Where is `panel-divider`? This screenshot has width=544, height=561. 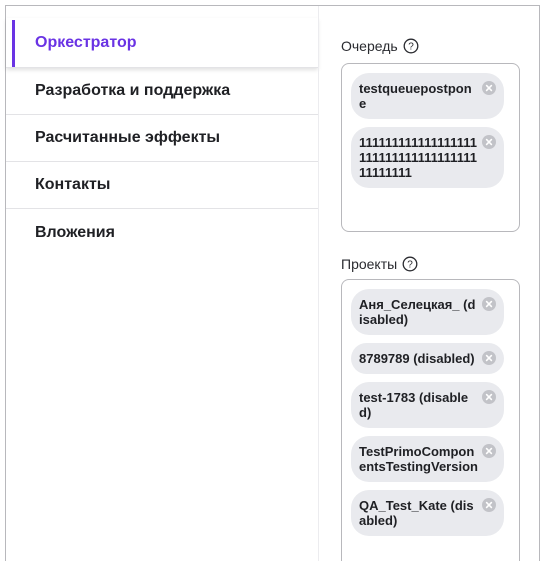
panel-divider is located at coordinates (318, 283).